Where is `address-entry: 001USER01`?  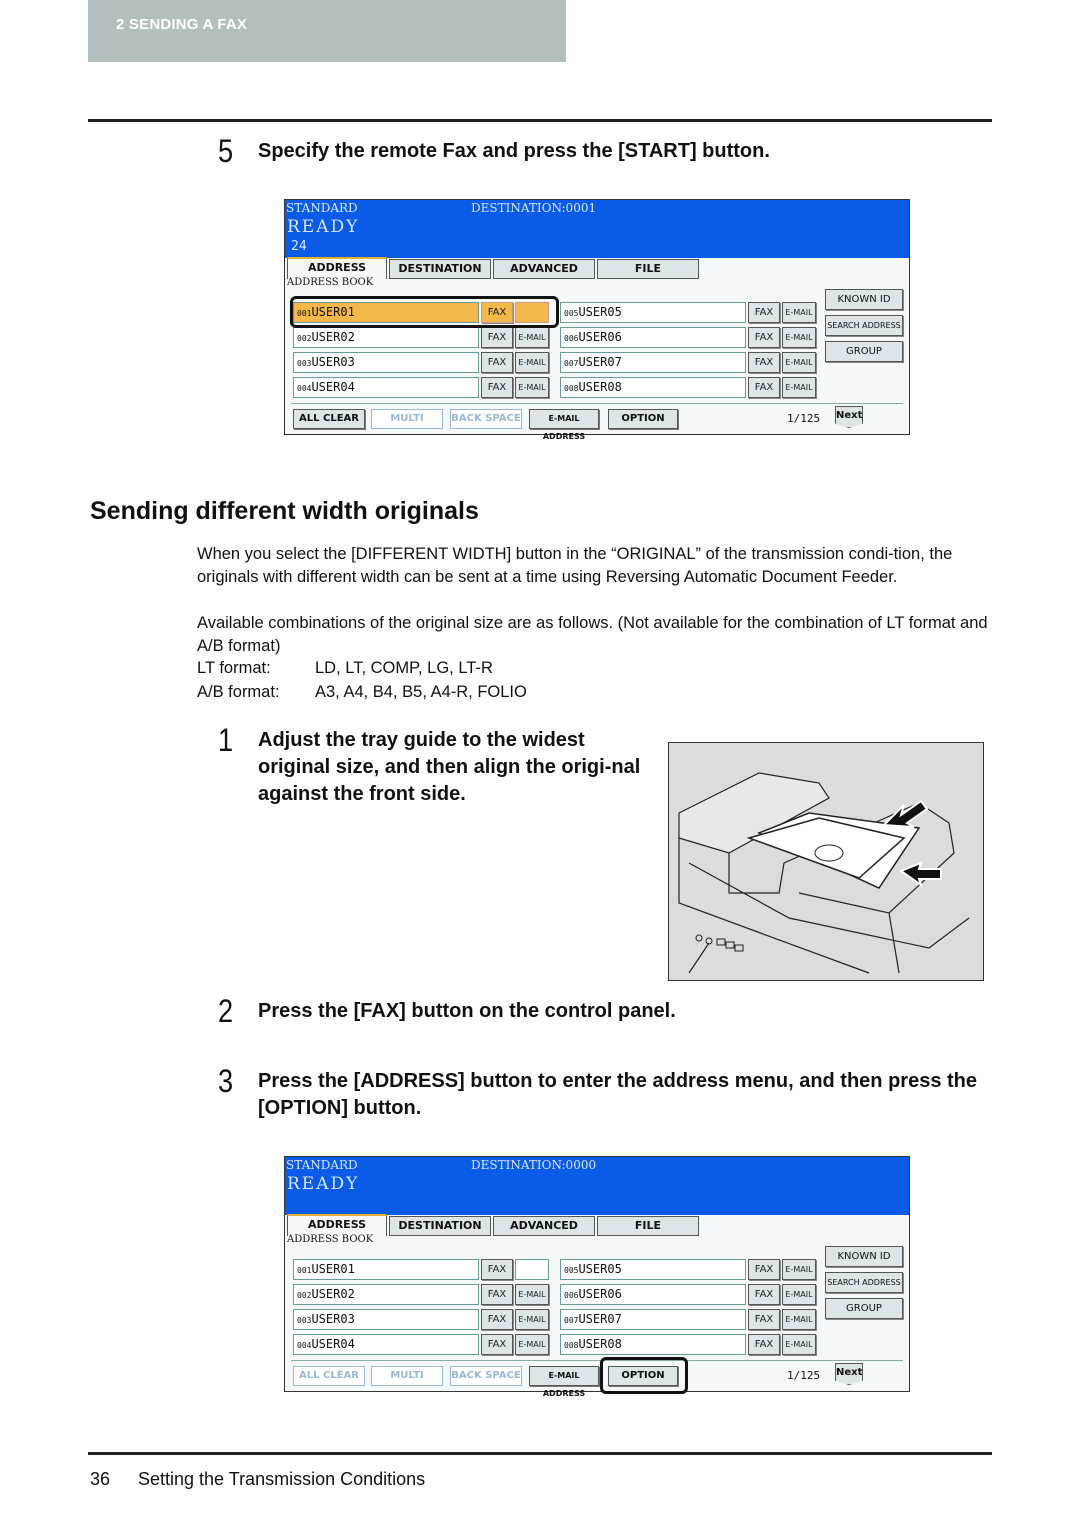 address-entry: 001USER01 is located at coordinates (386, 1269).